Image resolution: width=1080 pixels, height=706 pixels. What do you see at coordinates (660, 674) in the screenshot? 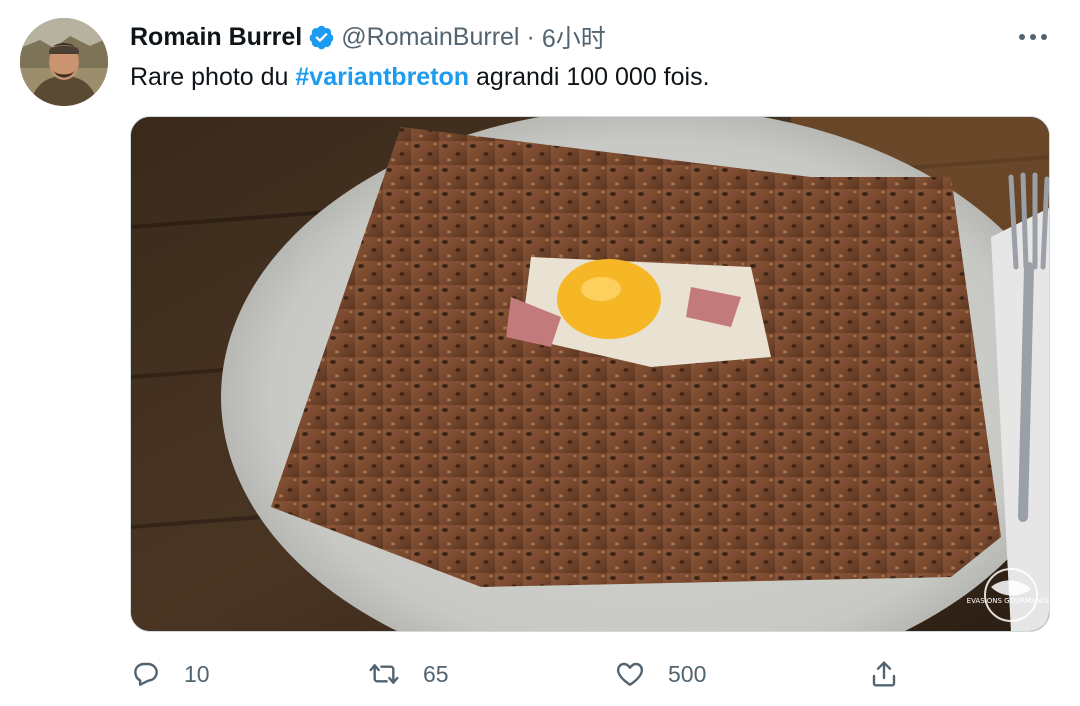
I see `like-button: 500` at bounding box center [660, 674].